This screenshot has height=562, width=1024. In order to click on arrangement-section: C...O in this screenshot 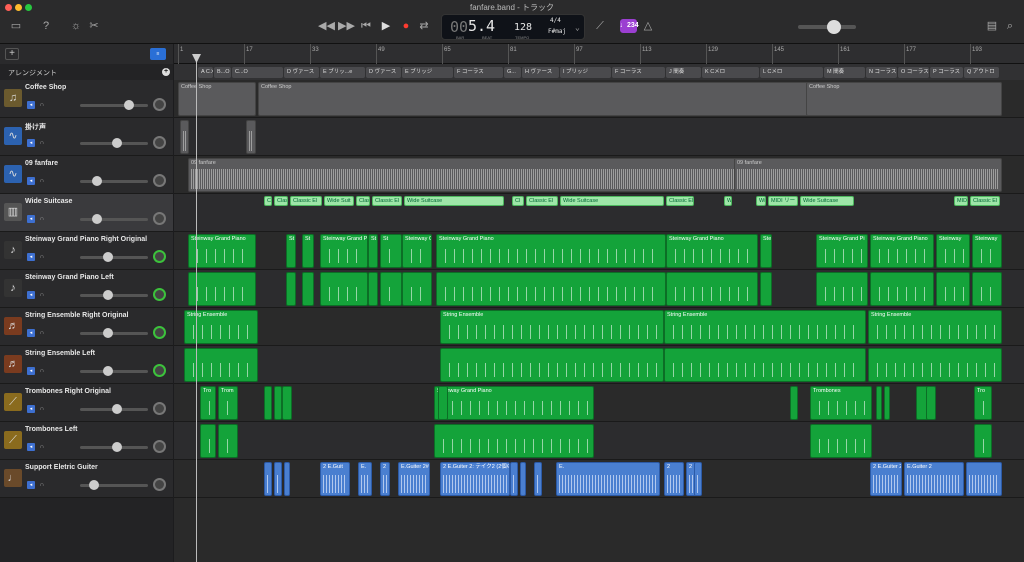, I will do `click(257, 72)`.